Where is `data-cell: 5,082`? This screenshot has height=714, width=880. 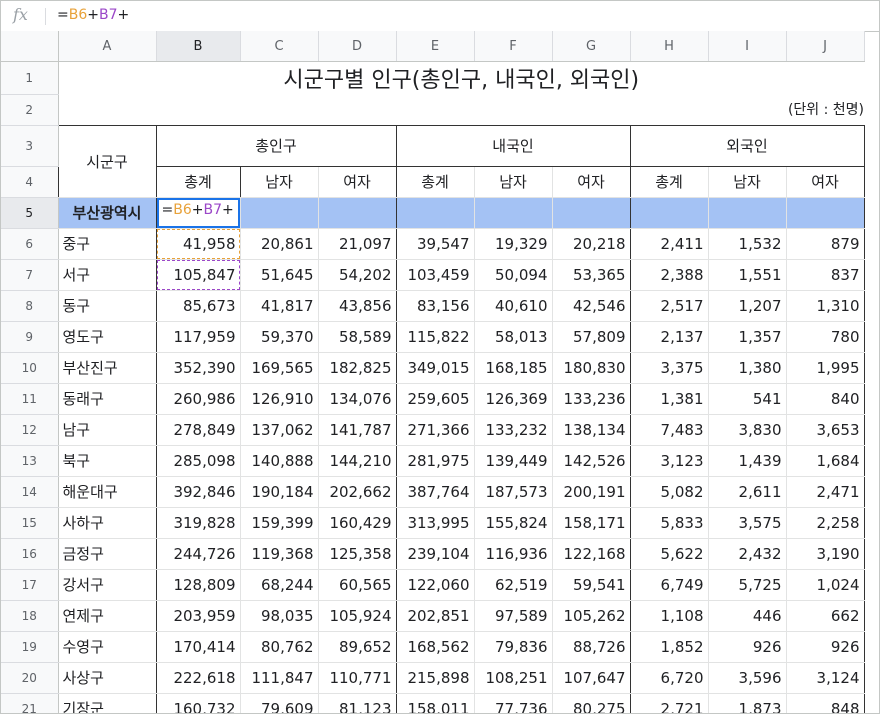
data-cell: 5,082 is located at coordinates (669, 492).